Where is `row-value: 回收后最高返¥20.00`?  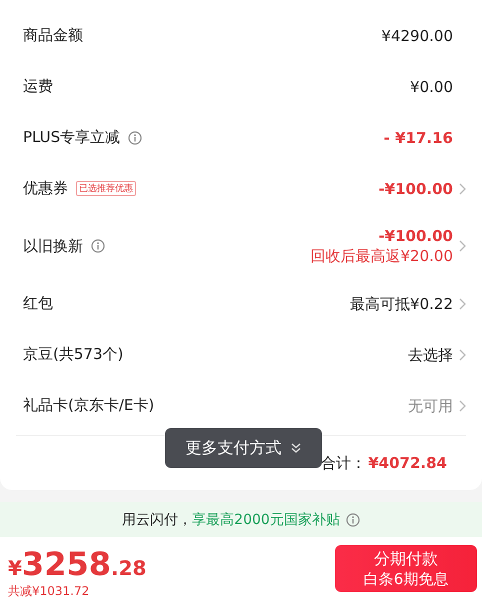 row-value: 回收后最高返¥20.00 is located at coordinates (381, 256).